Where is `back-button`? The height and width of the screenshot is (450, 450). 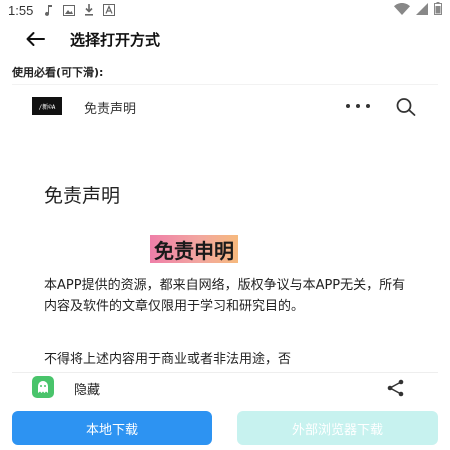
back-button is located at coordinates (35, 39).